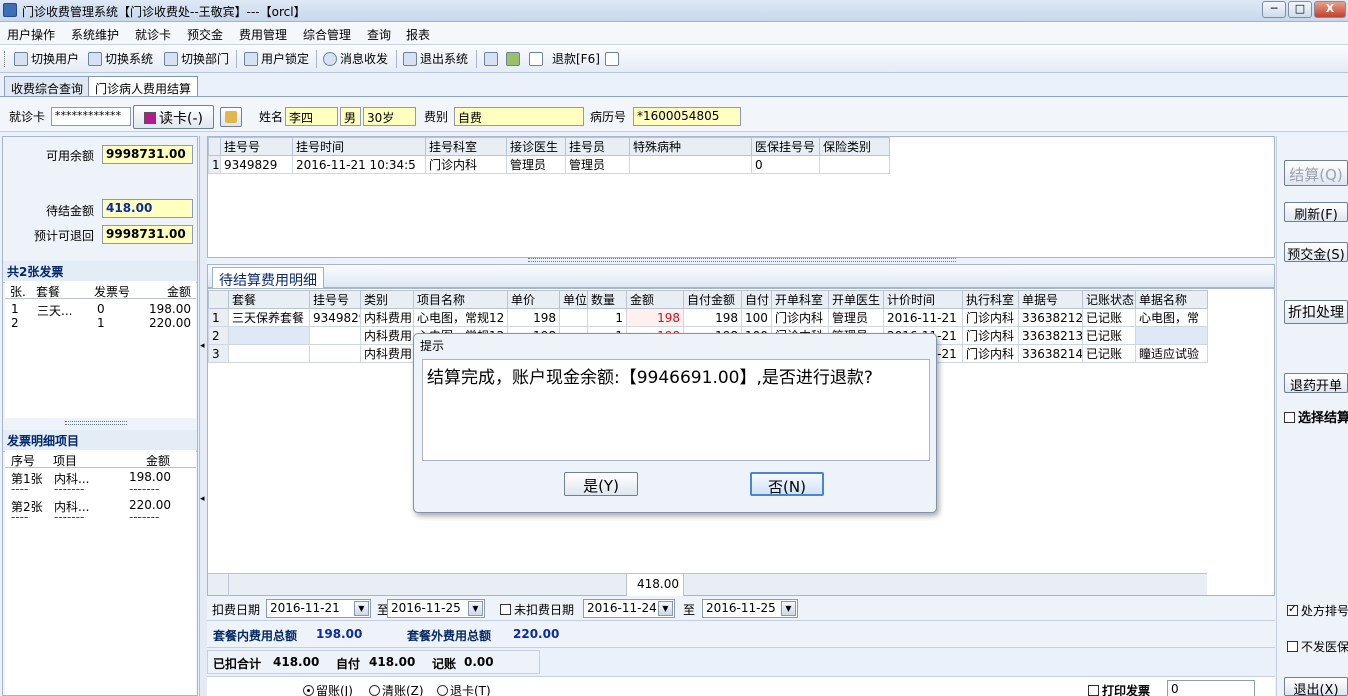 The image size is (1348, 696). Describe the element at coordinates (1316, 686) in the screenshot. I see `exit-button: 退出(X)` at that location.